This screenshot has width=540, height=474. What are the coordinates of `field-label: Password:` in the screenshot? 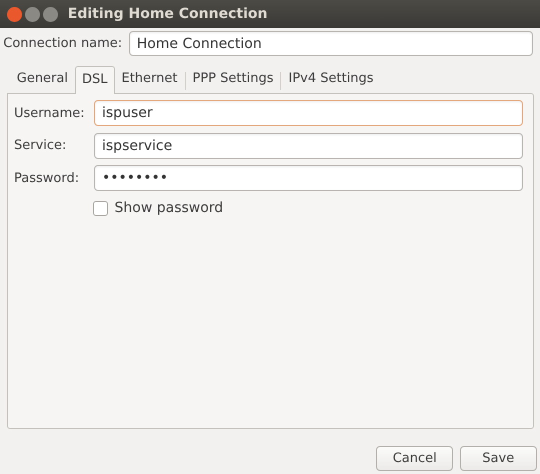 It's located at (47, 179).